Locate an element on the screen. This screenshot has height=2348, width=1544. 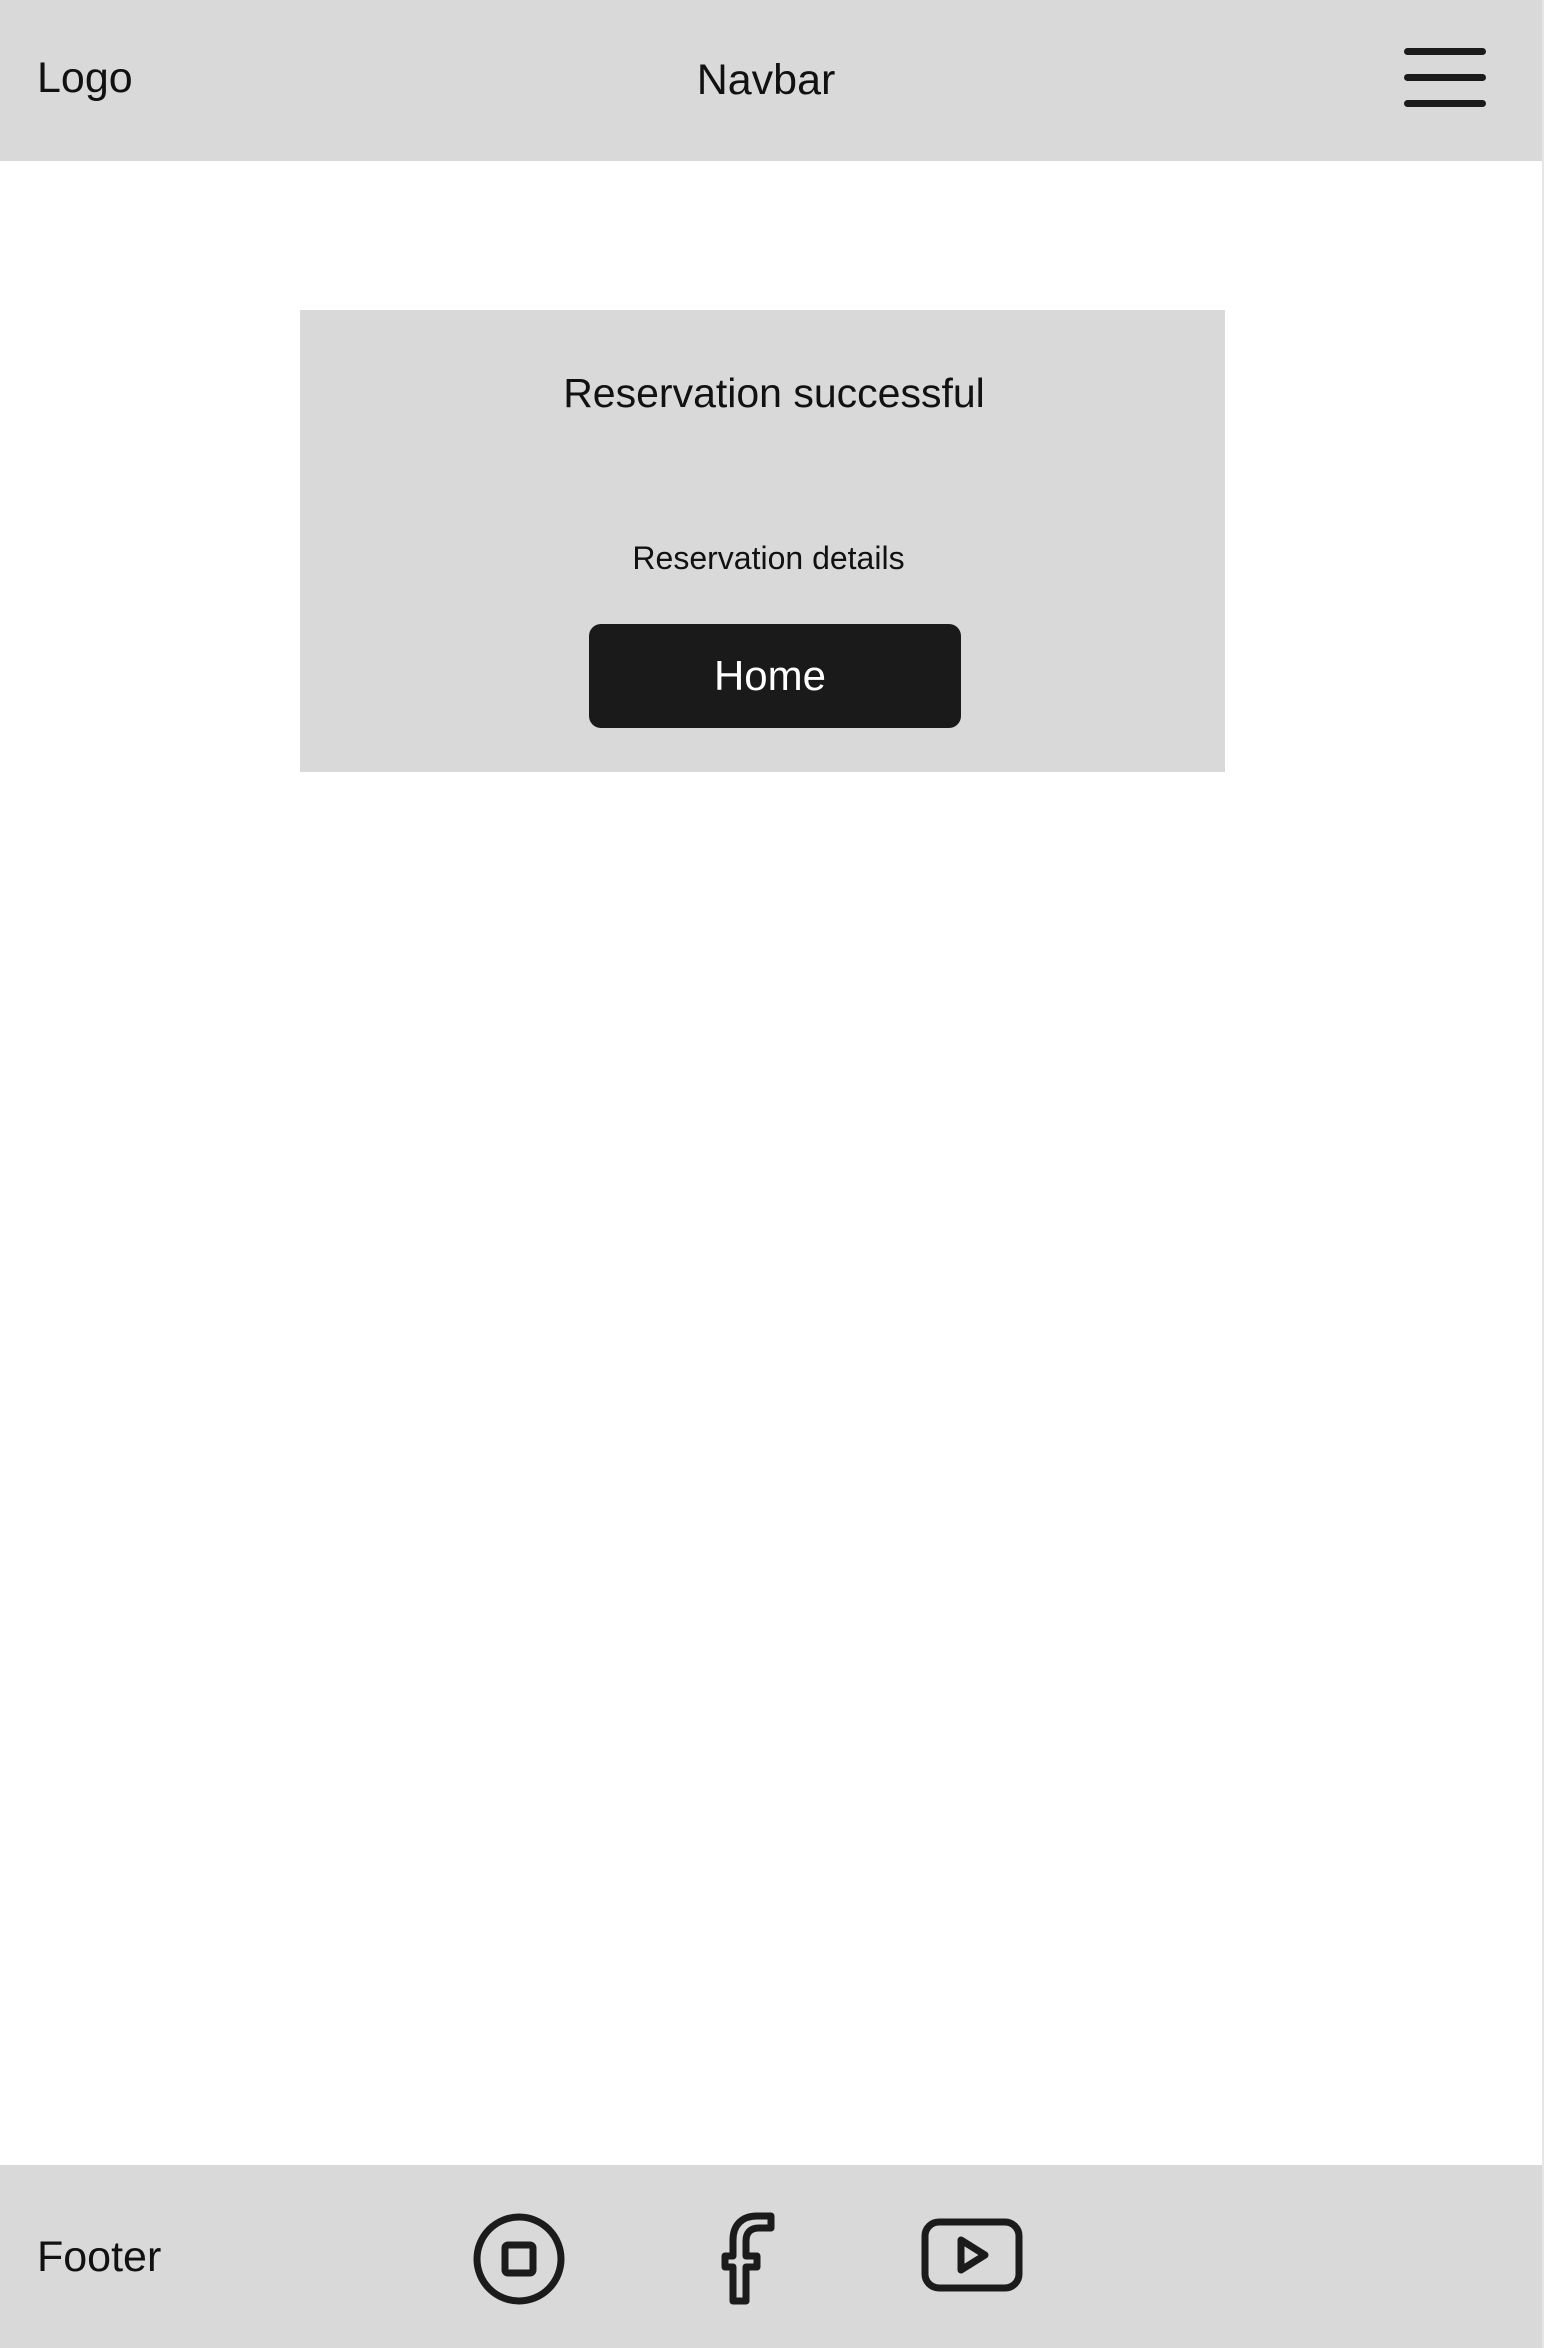
reservation-title: Reservation successful is located at coordinates (774, 393).